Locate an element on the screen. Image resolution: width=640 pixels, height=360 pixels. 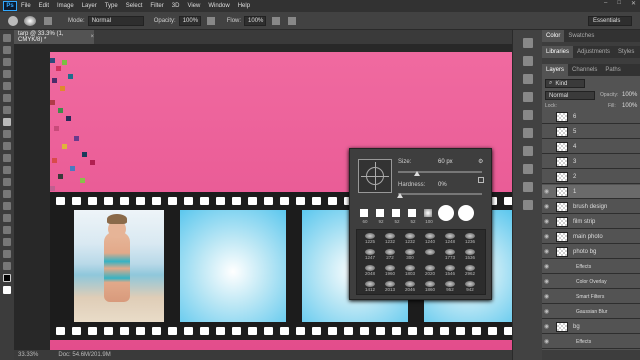
brush-preset-thumb is located at coordinates (430, 252).